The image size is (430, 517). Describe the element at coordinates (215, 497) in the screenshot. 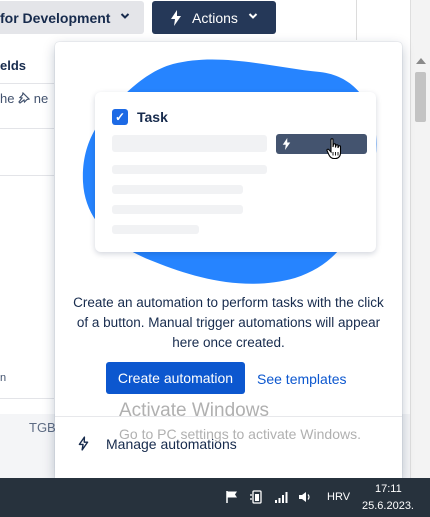

I see `taskbar: HRV 17:11 25.6.2023.` at that location.